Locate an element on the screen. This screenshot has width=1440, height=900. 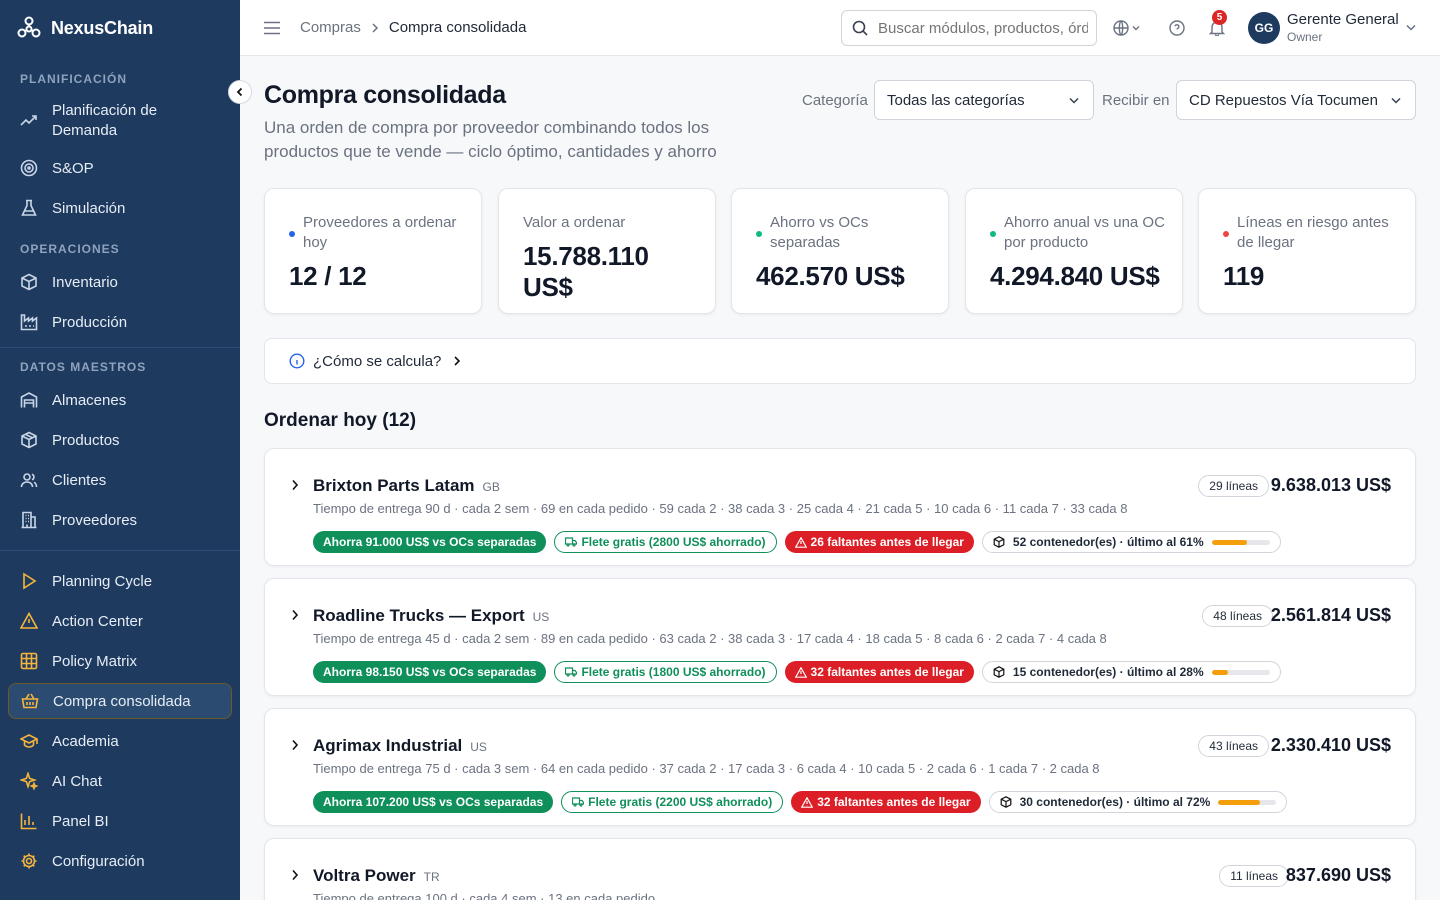
chevron-left-icon is located at coordinates (239, 92).